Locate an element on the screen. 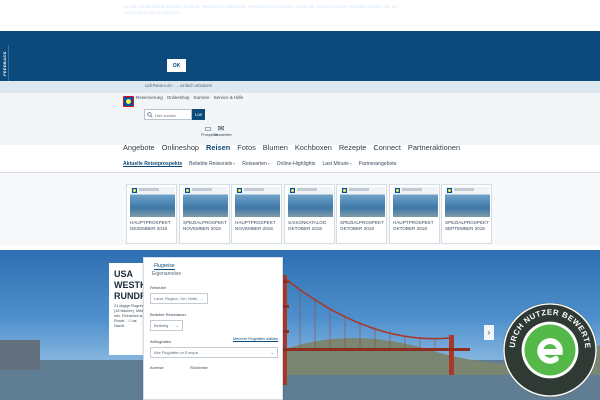 This screenshot has width=600, height=400. subnav-item: Reisearten▾ is located at coordinates (255, 164).